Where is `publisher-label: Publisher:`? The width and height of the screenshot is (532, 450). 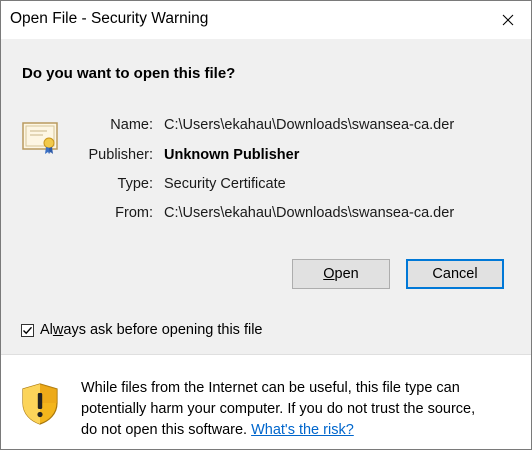
publisher-label: Publisher: is located at coordinates (120, 155).